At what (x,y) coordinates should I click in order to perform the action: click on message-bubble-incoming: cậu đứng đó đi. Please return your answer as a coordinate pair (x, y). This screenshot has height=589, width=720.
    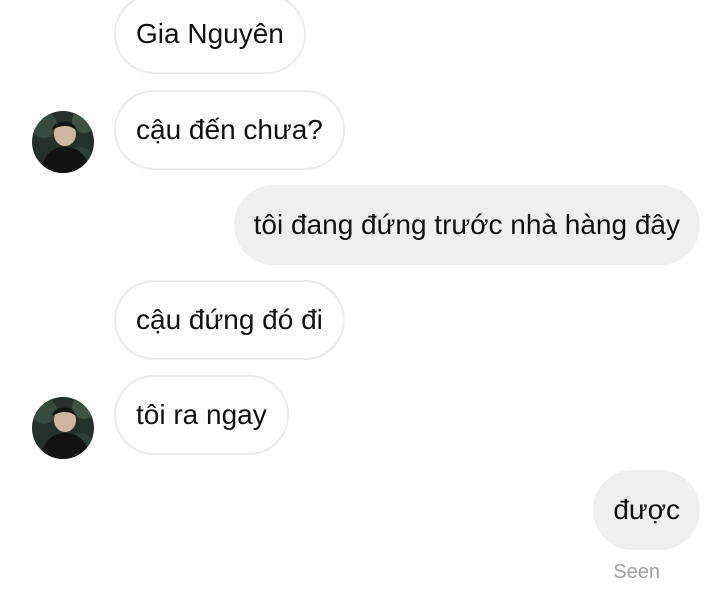
    Looking at the image, I should click on (229, 320).